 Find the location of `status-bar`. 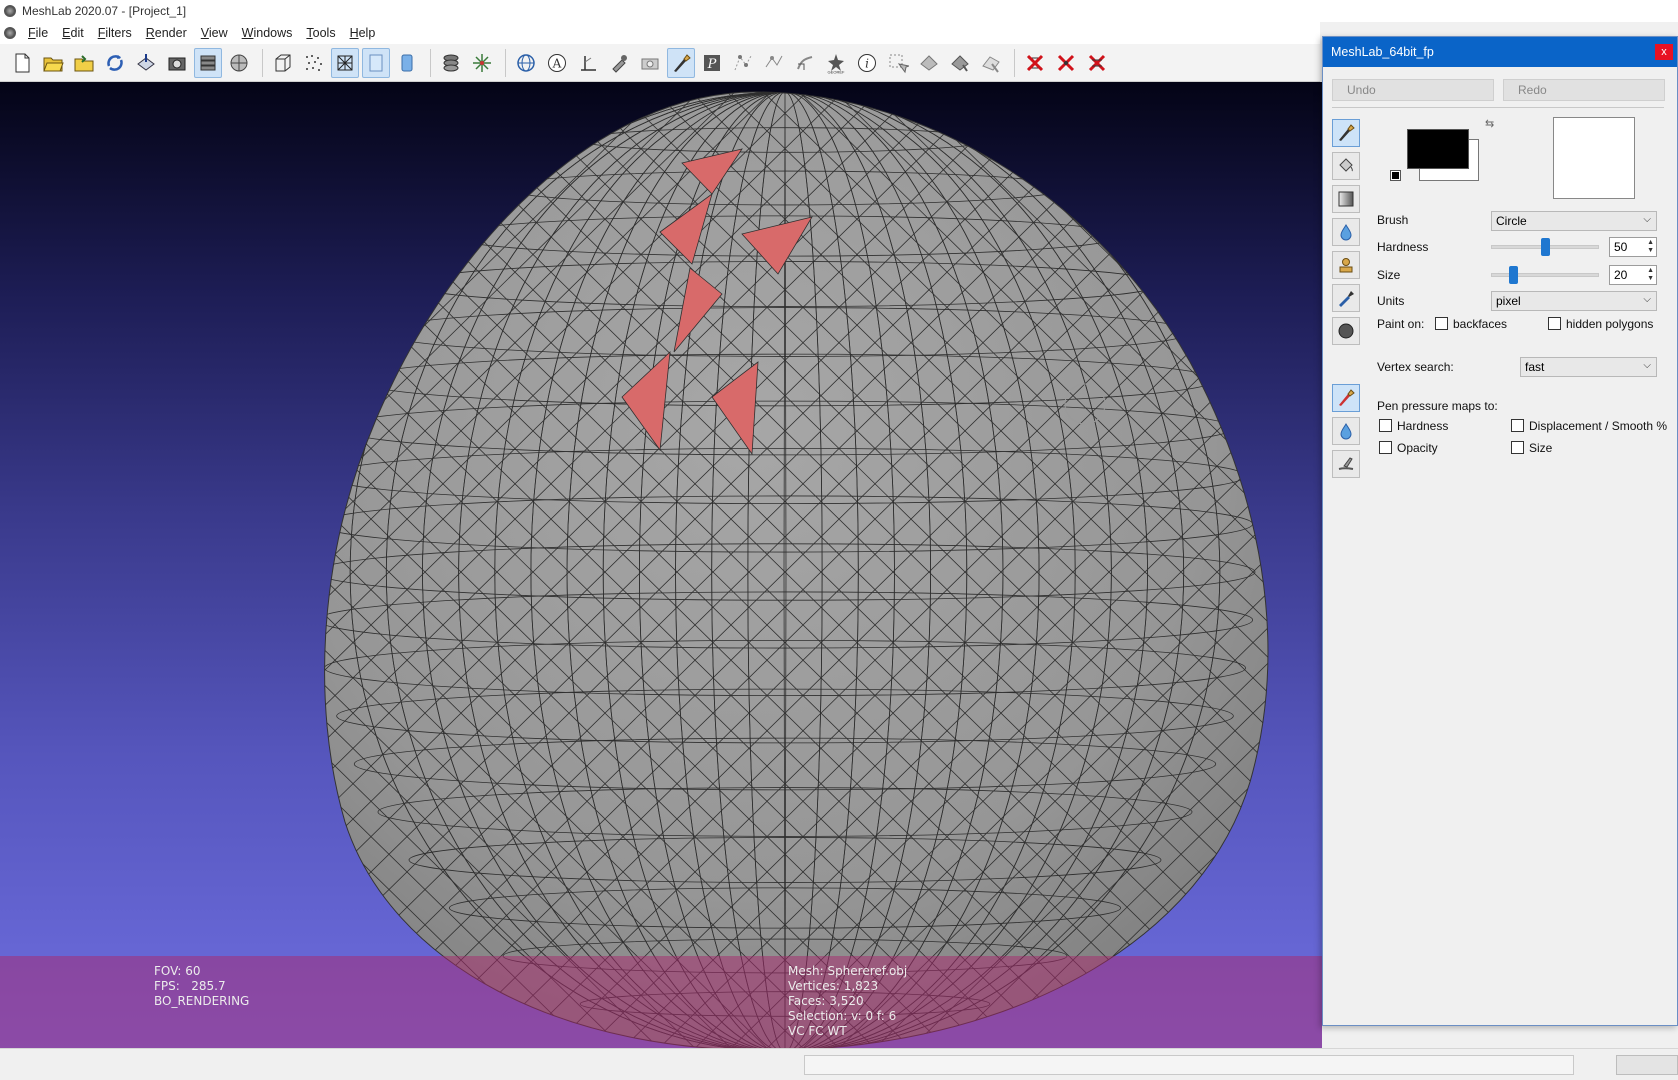

status-bar is located at coordinates (839, 1064).